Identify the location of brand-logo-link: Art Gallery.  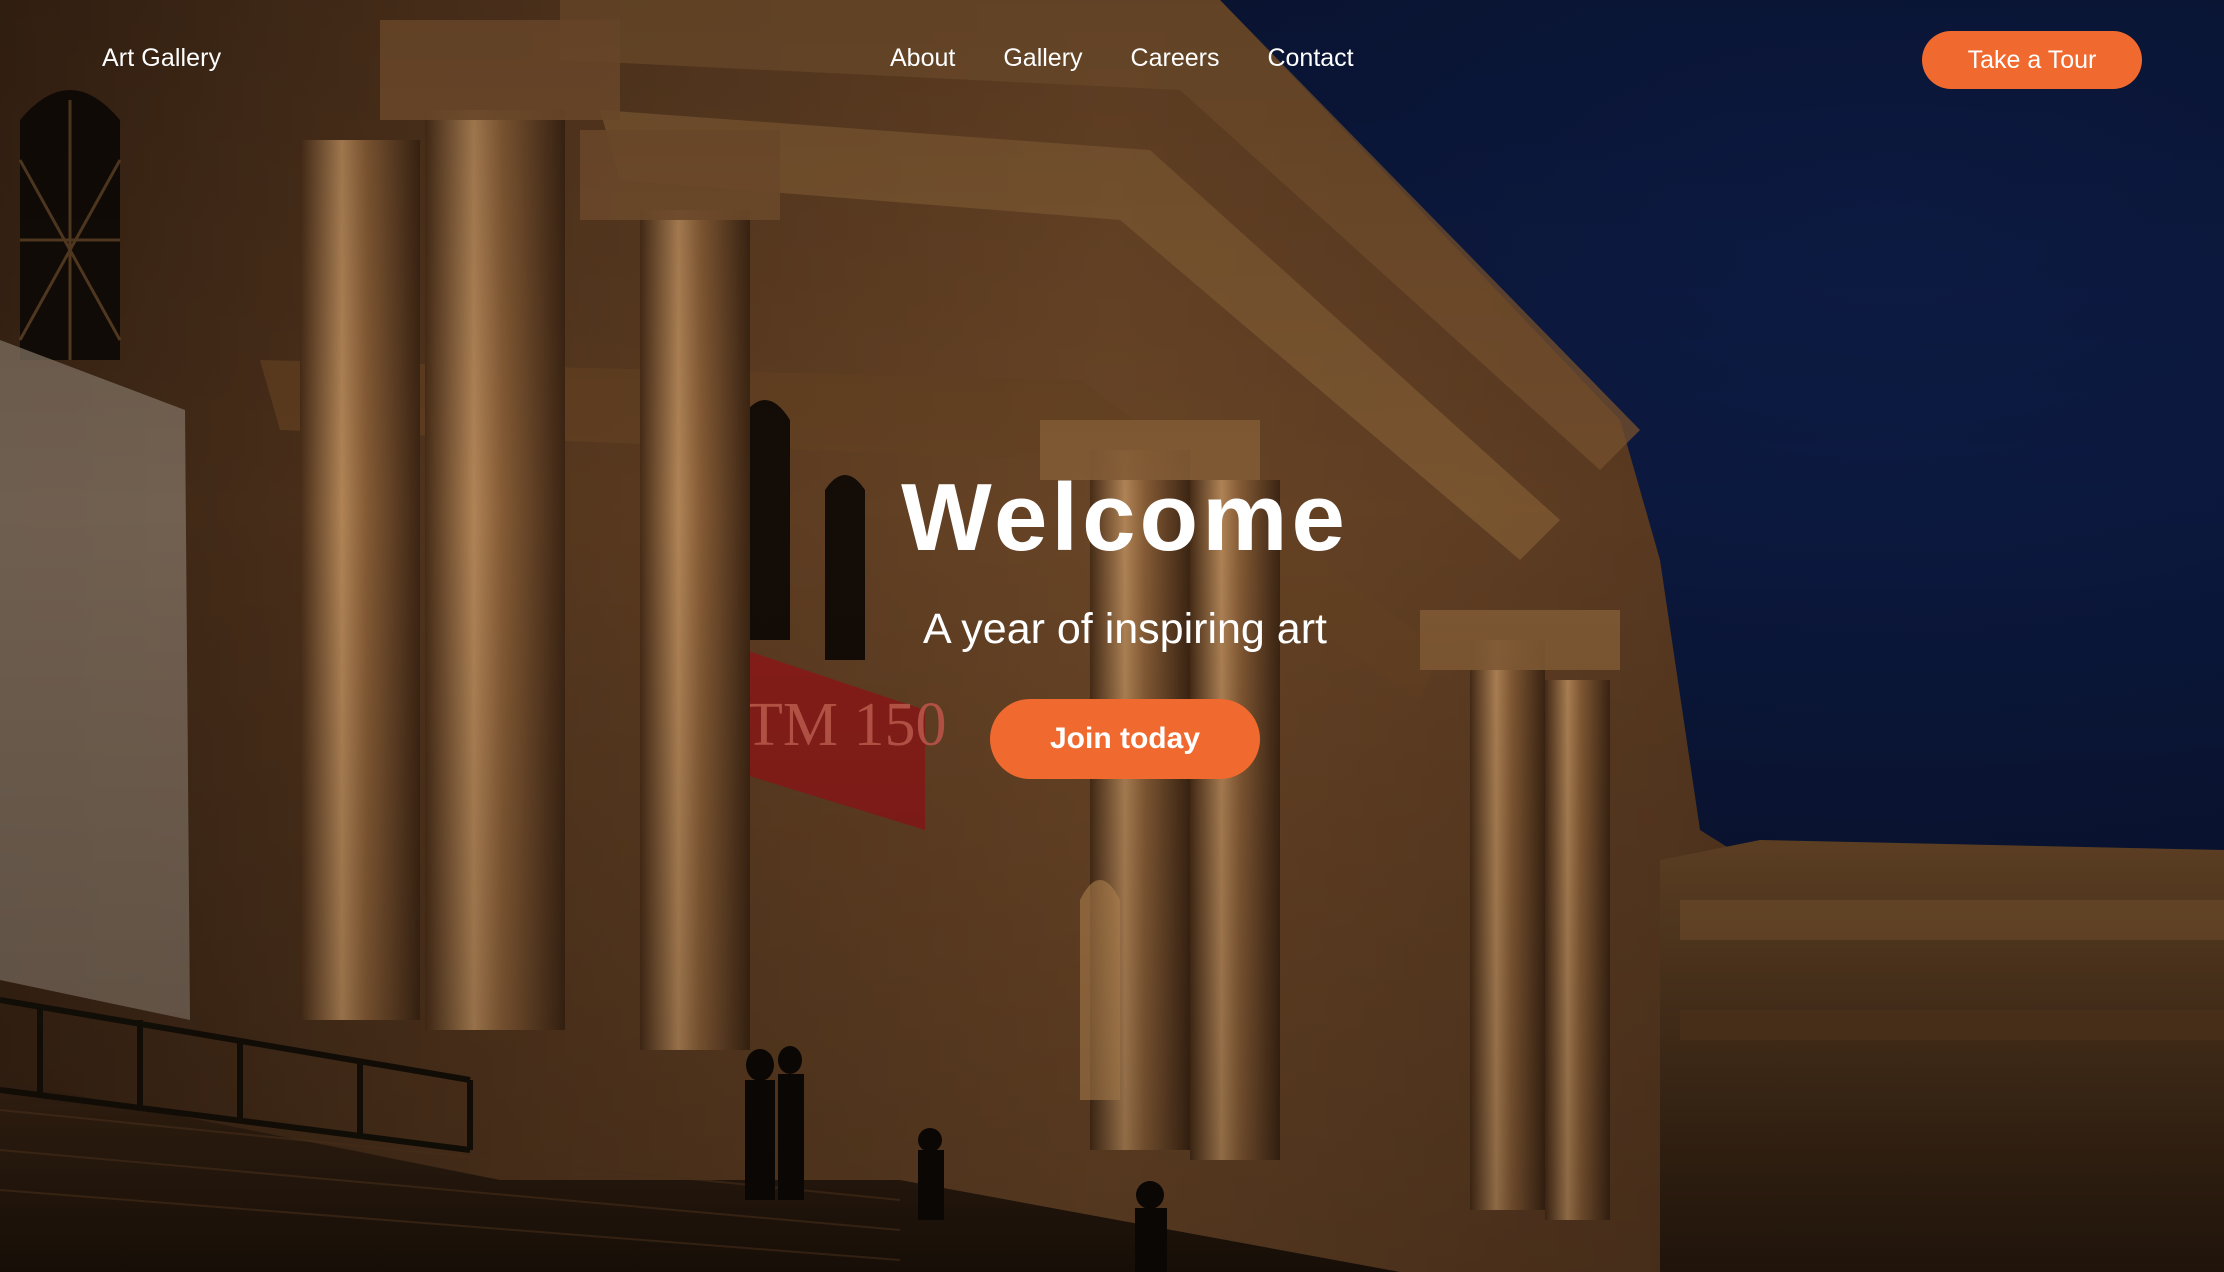
(161, 58).